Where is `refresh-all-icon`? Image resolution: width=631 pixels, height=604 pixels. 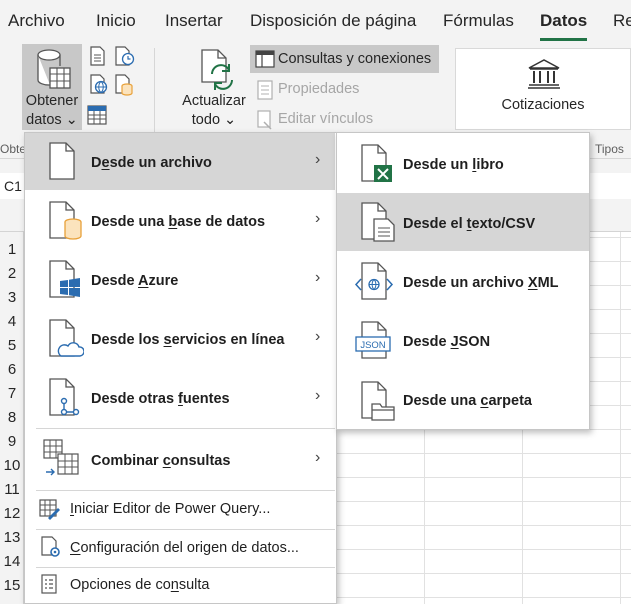 refresh-all-icon is located at coordinates (216, 70).